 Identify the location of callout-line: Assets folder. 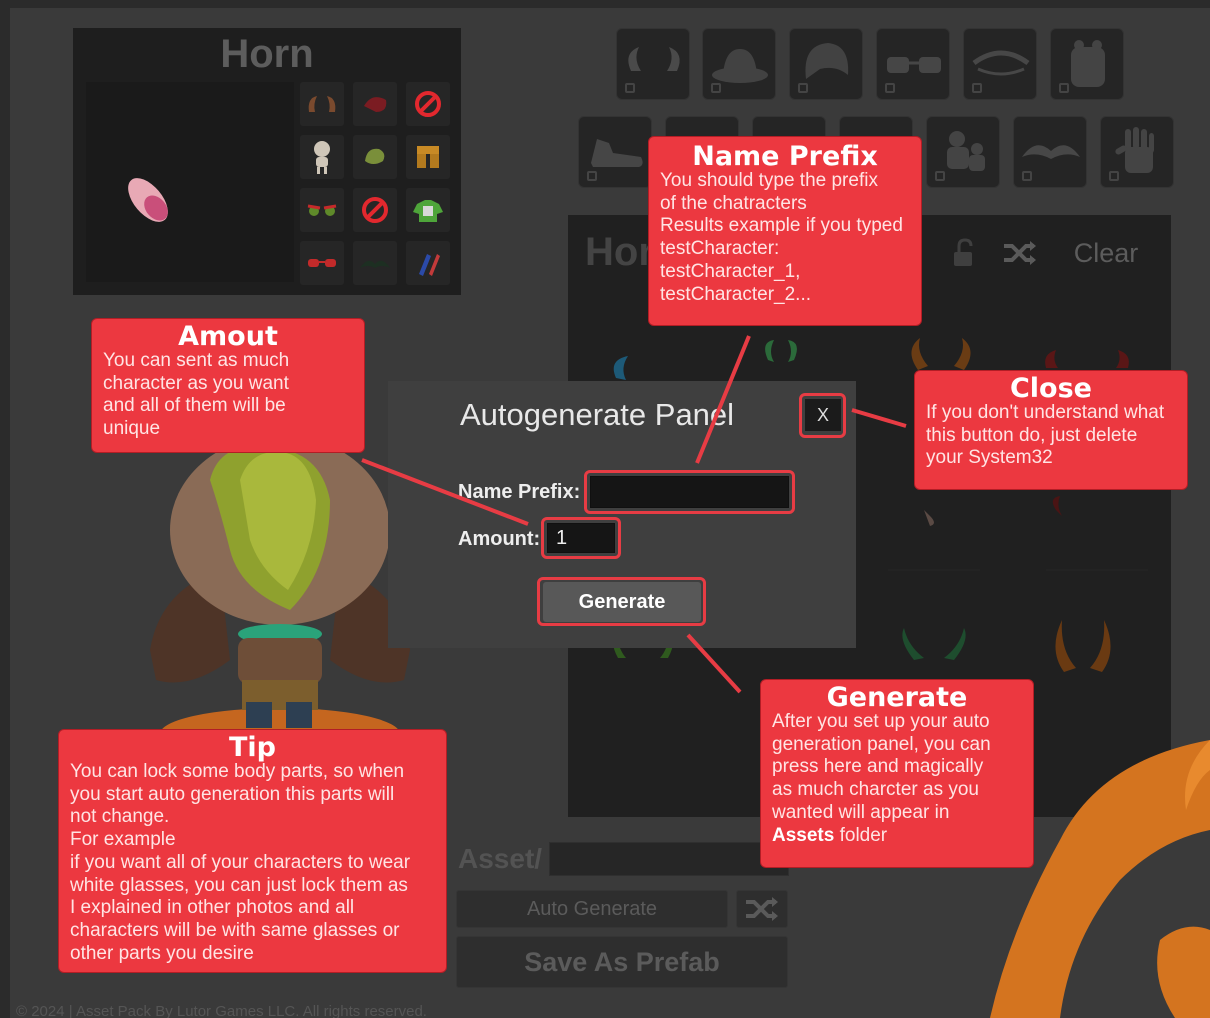
(897, 836).